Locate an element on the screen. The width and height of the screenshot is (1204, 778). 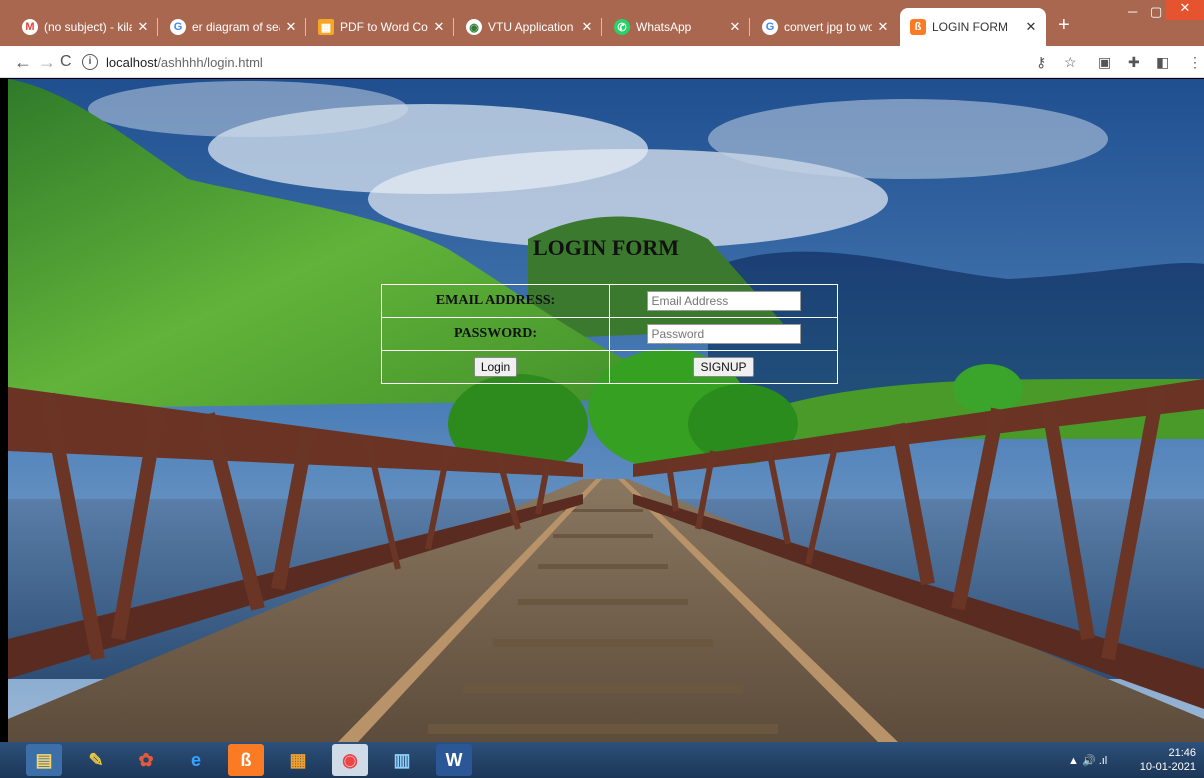
tab-vtu-application: ◉ VTU Application ✕ is located at coordinates (529, 27).